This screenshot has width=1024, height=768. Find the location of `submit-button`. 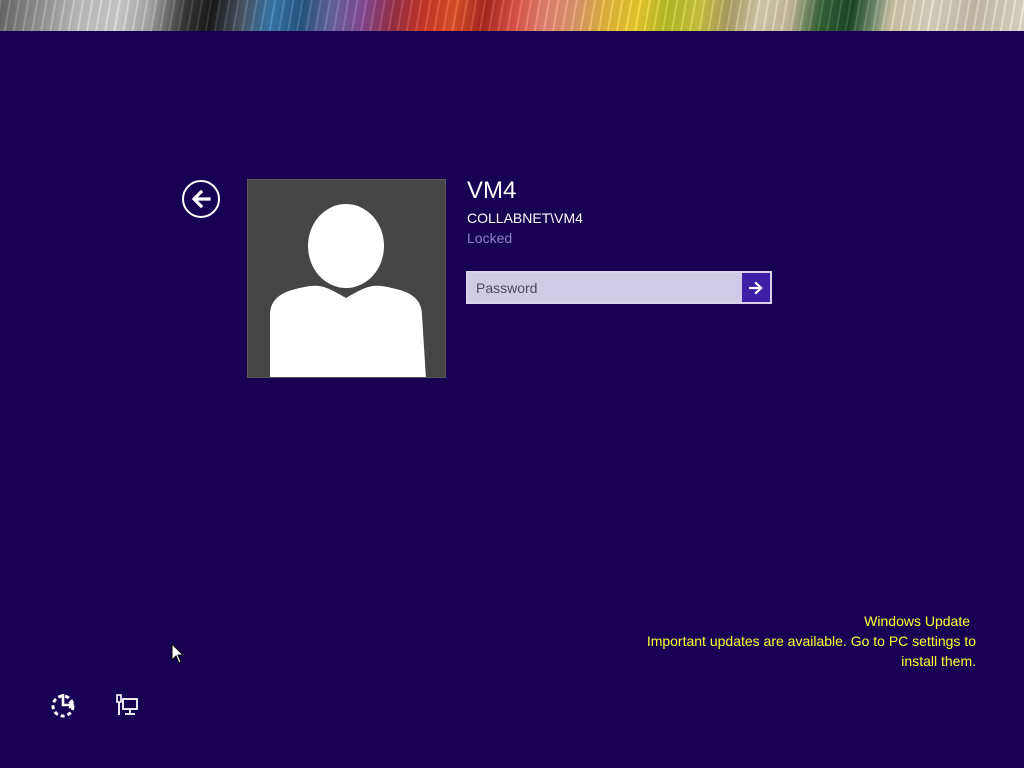

submit-button is located at coordinates (756, 287).